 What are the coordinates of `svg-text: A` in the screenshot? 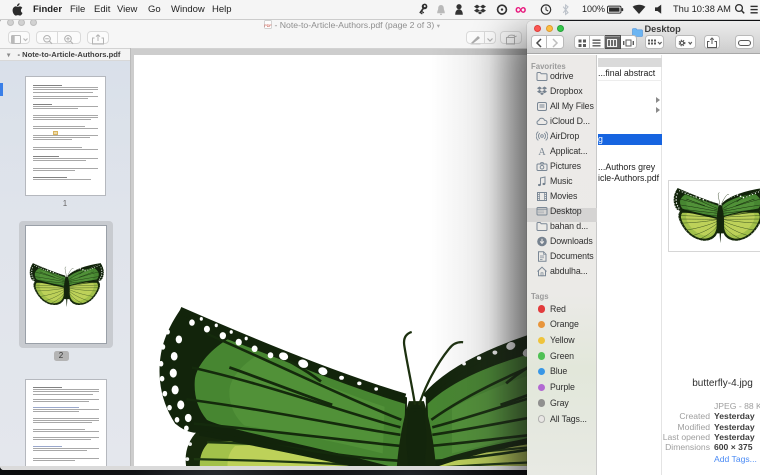 It's located at (542, 152).